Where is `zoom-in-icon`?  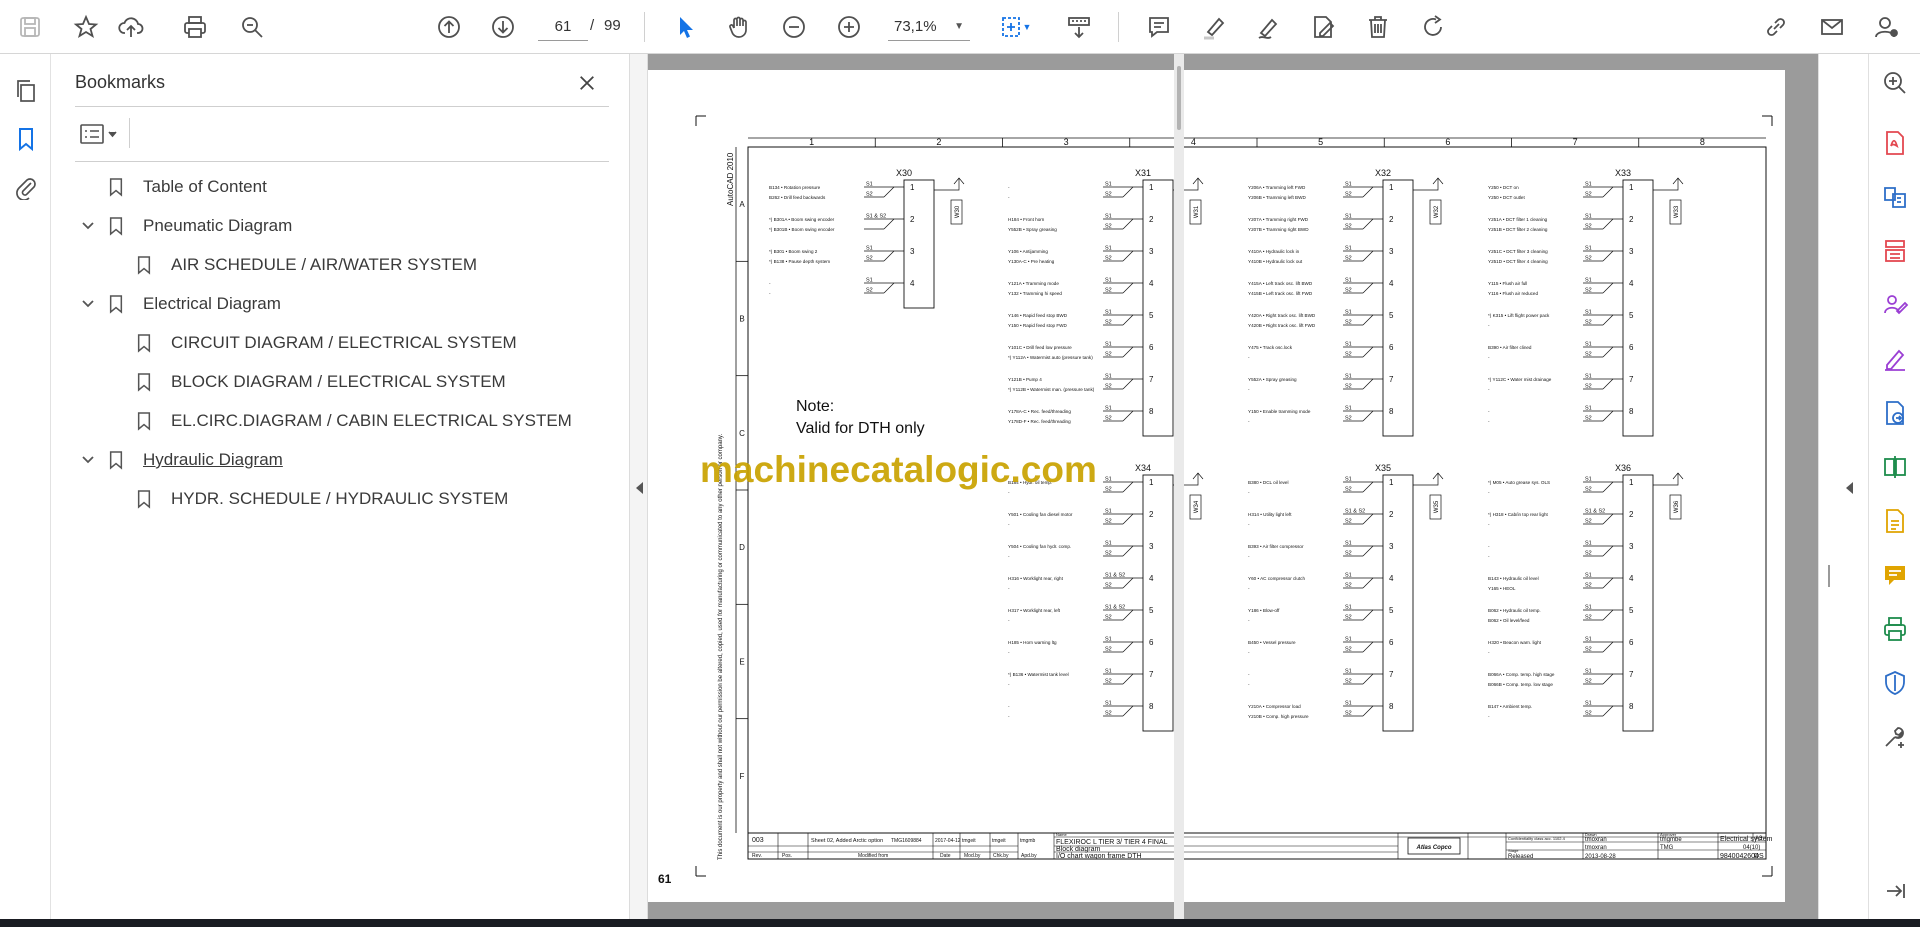 zoom-in-icon is located at coordinates (849, 27).